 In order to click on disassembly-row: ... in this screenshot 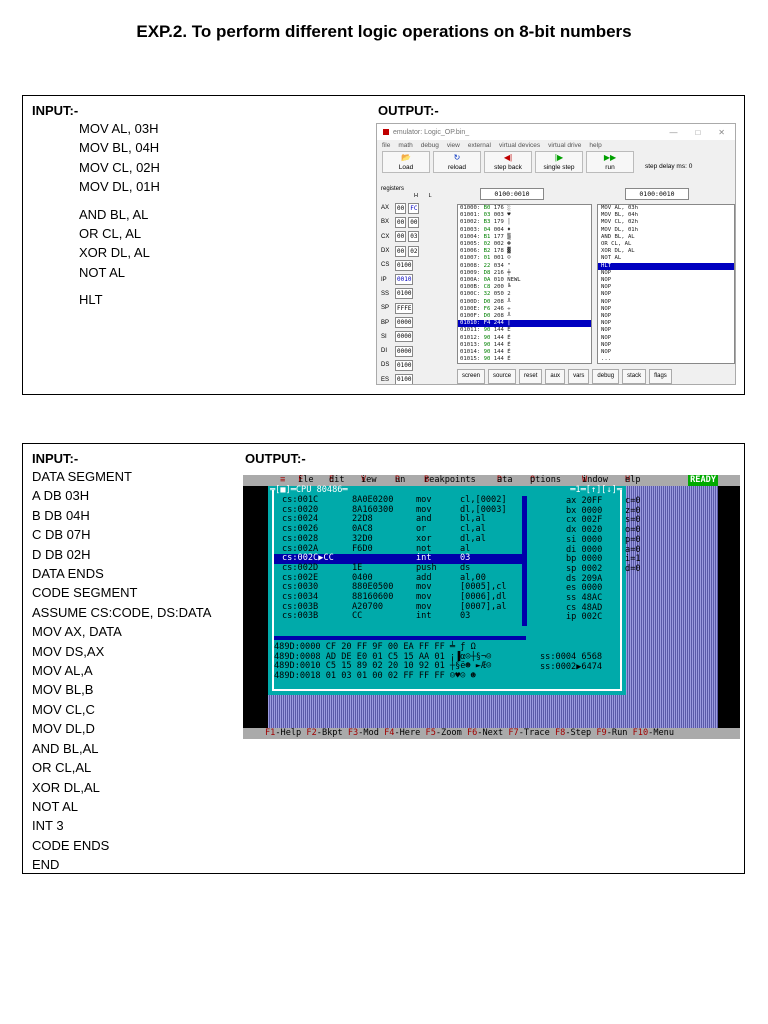, I will do `click(666, 359)`.